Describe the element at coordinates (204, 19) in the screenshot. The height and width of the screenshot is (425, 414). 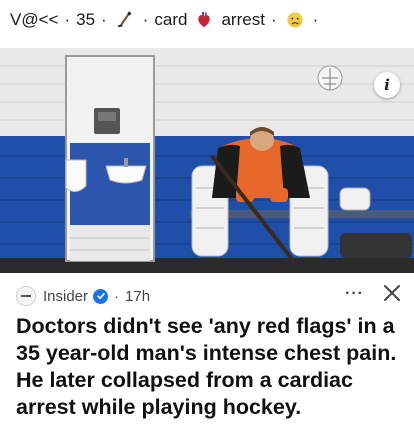
I see `anatomical-heart-icon` at that location.